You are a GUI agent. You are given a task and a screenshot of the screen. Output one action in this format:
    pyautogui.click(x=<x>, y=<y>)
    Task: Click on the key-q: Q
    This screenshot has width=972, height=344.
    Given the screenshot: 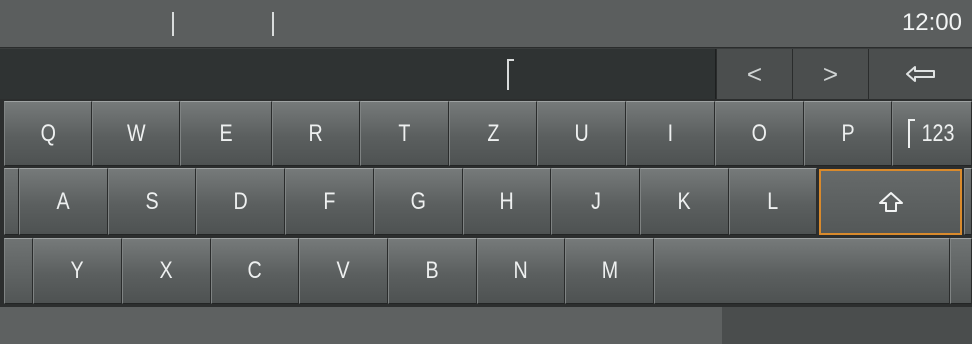 What is the action you would take?
    pyautogui.click(x=48, y=133)
    